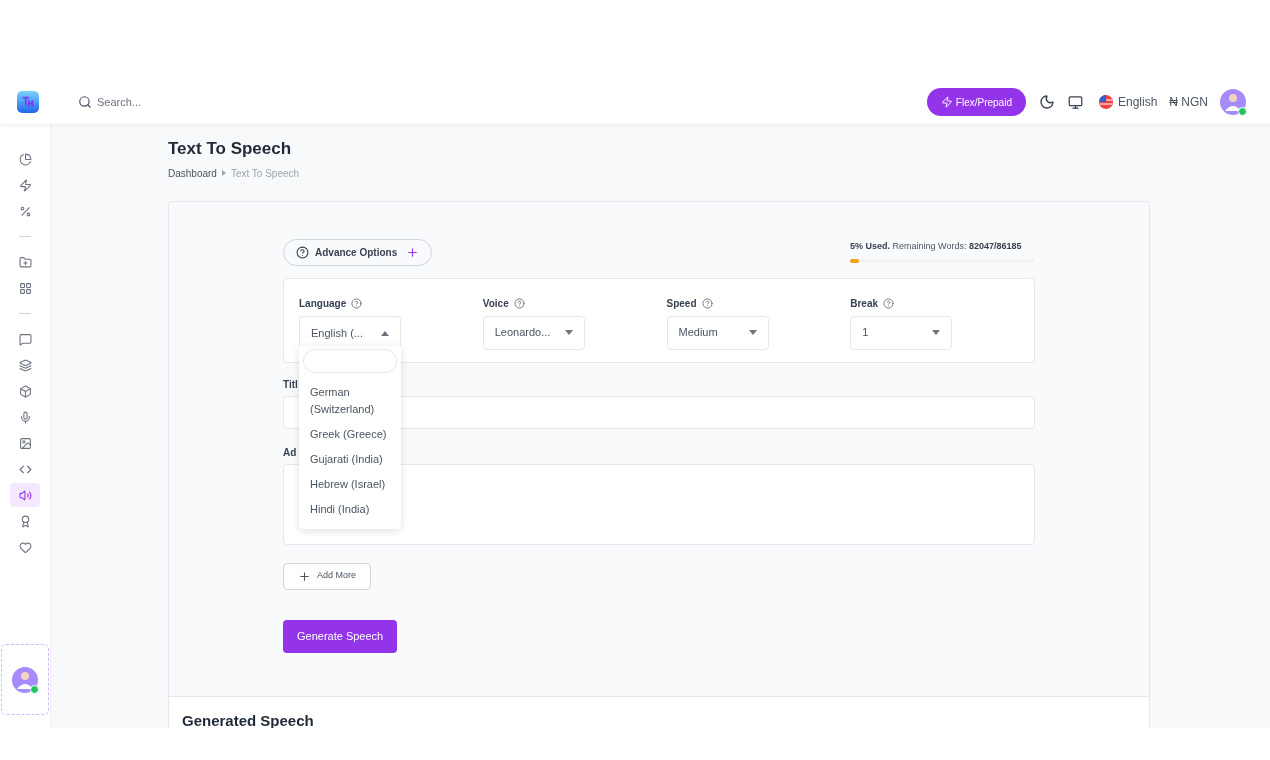 The height and width of the screenshot is (760, 1270). What do you see at coordinates (25, 443) in the screenshot?
I see `image-icon` at bounding box center [25, 443].